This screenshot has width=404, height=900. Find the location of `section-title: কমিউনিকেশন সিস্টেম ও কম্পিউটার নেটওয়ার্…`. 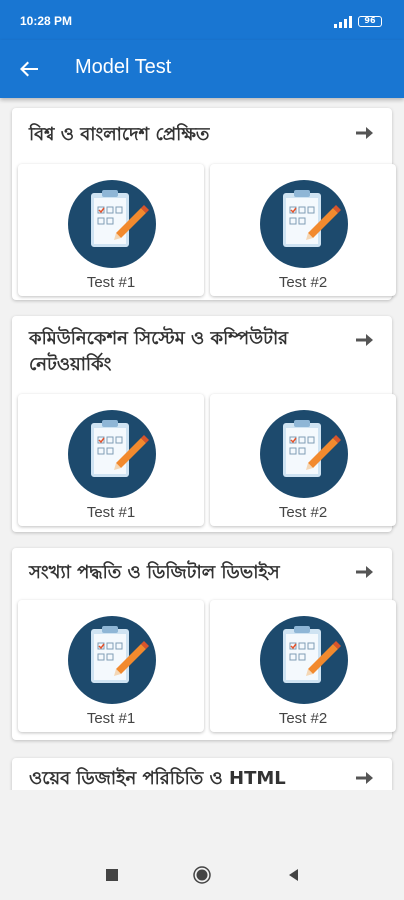

section-title: কমিউনিকেশন সিস্টেম ও কম্পিউটার নেটওয়ার্… is located at coordinates (159, 351).